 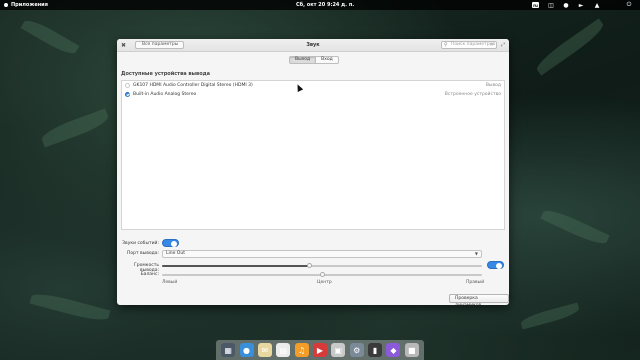 I want to click on volume-slider, so click(x=322, y=265).